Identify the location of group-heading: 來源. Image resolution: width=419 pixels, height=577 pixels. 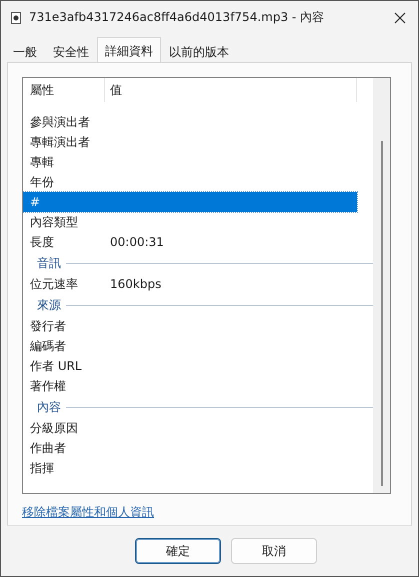
(49, 305).